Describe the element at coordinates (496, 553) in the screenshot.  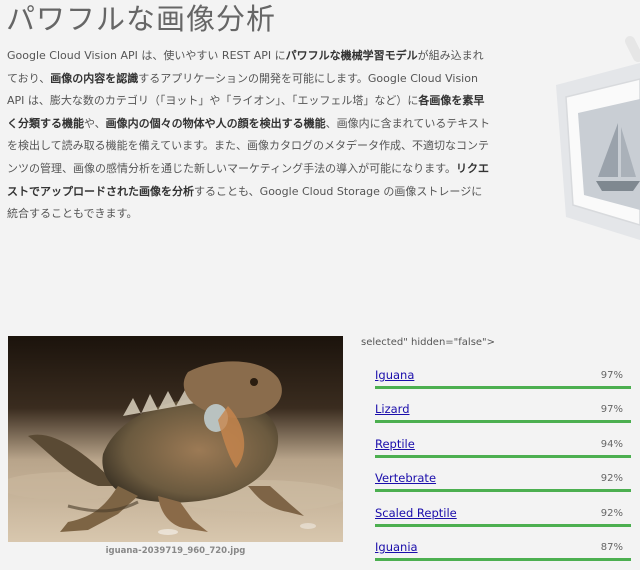
I see `label-row: Iguania 87%` at that location.